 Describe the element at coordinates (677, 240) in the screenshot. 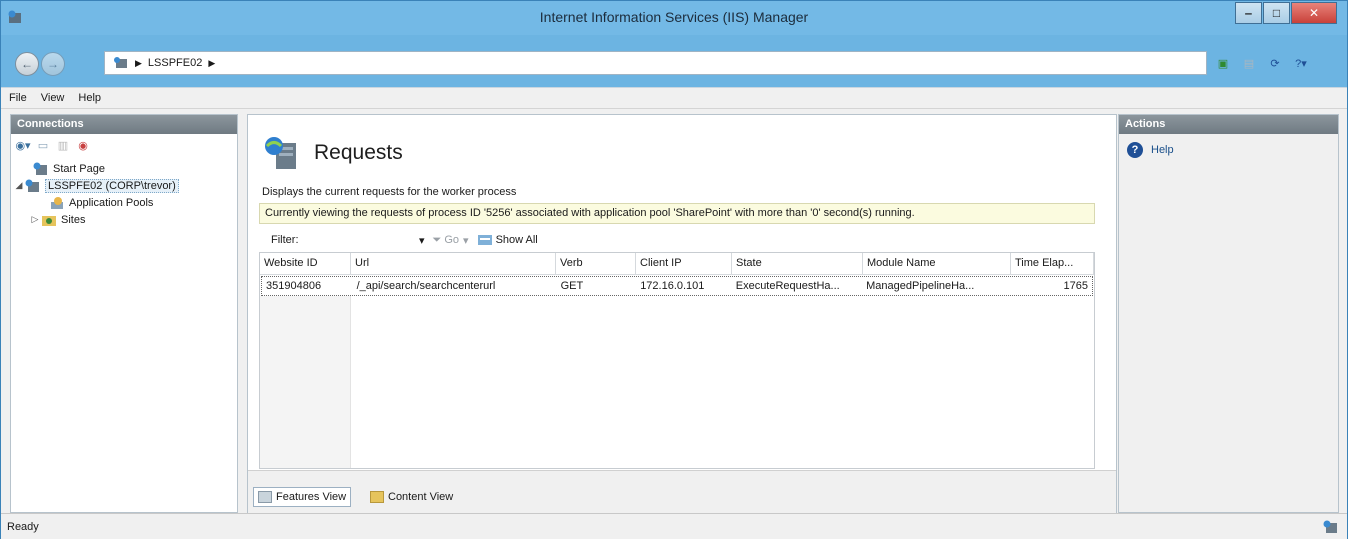

I see `filter-bar: Filter: ▾ ⏷ Go ▾ Show All` at that location.